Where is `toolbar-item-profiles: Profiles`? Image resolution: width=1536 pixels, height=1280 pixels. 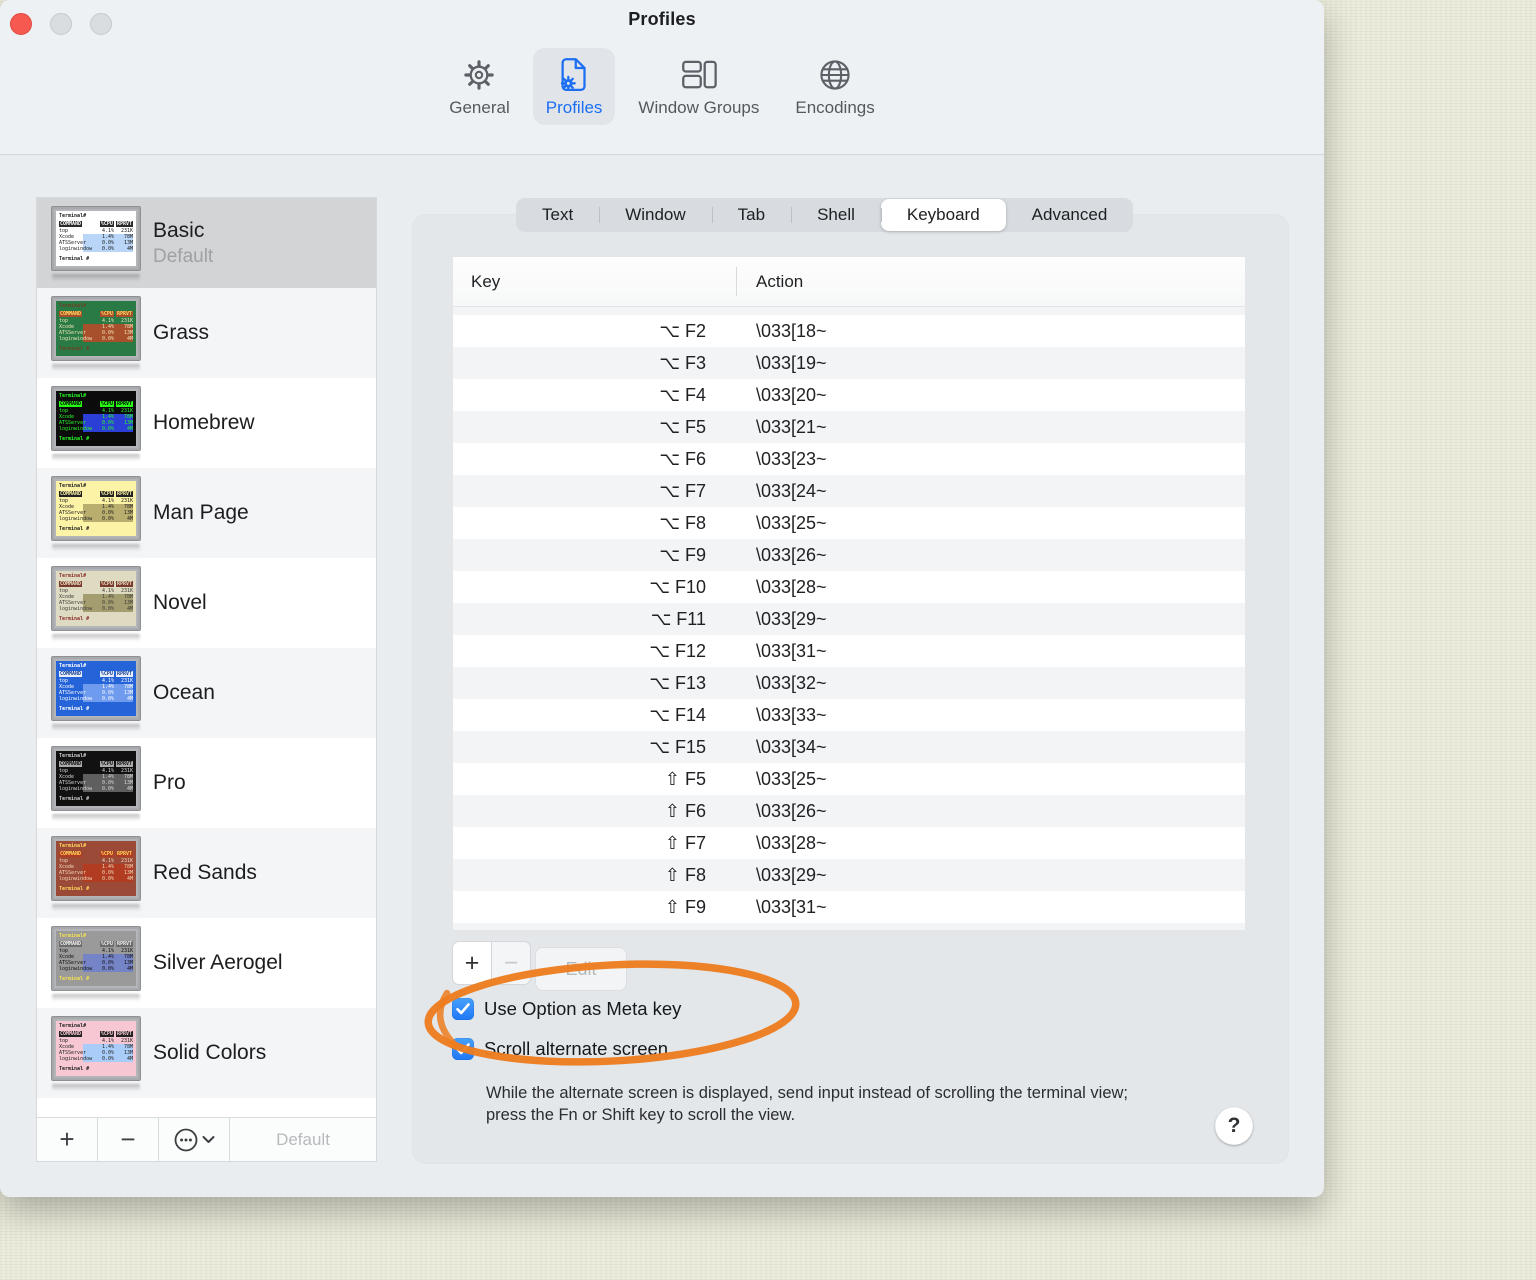
toolbar-item-profiles: Profiles is located at coordinates (574, 86).